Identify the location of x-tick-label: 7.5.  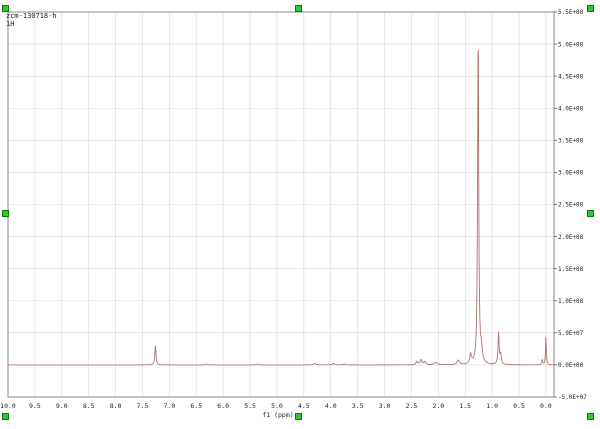
(143, 406).